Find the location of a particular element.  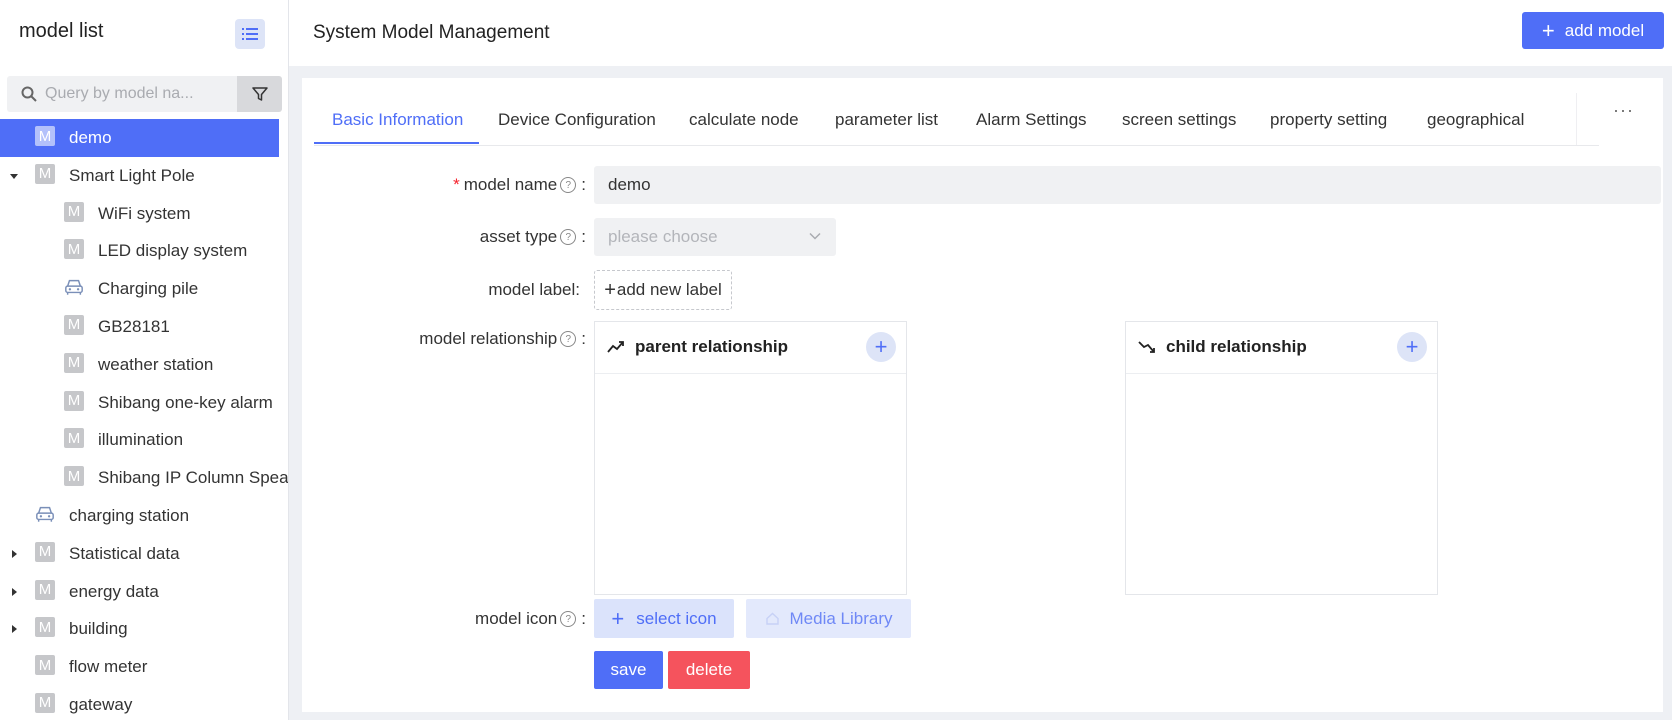

asset-type-label-text: asset type is located at coordinates (518, 236).